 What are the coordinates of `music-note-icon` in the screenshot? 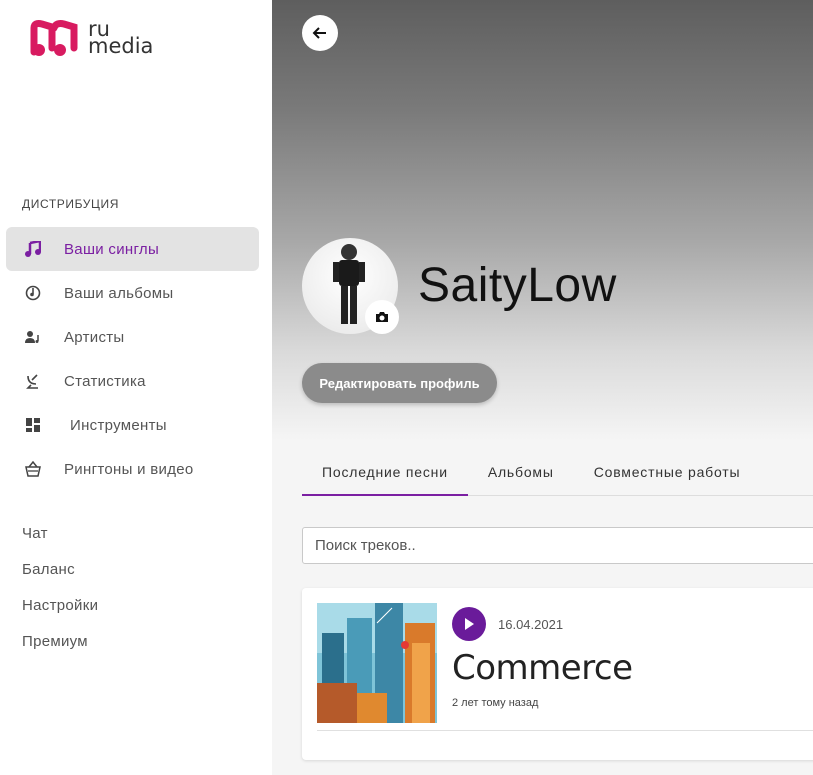 It's located at (33, 249).